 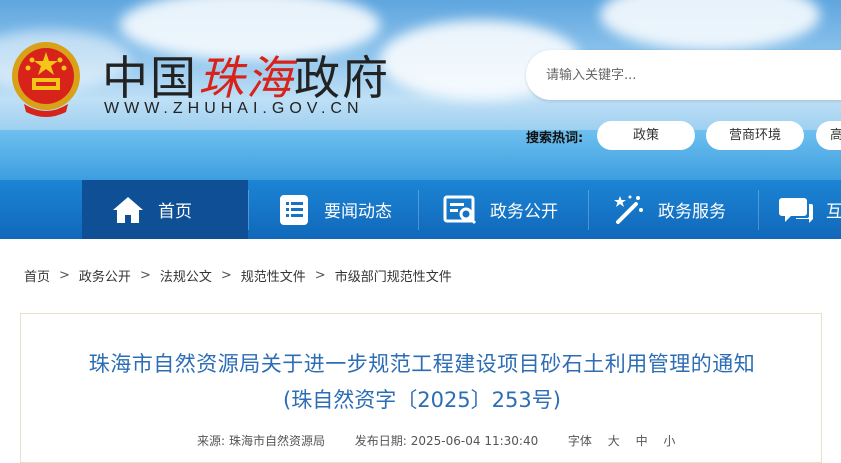 I want to click on site-url: WWW.ZHUHAI.GOV.CN, so click(x=234, y=108).